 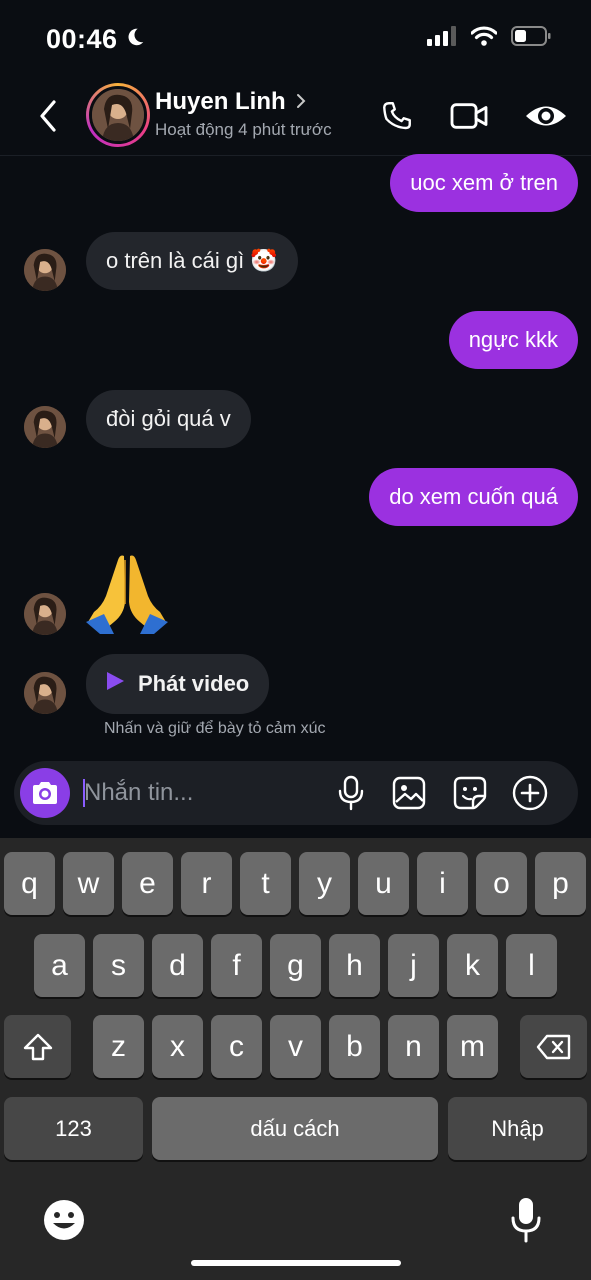 What do you see at coordinates (168, 419) in the screenshot?
I see `message-bubble-incoming: đòi gỏi quá v` at bounding box center [168, 419].